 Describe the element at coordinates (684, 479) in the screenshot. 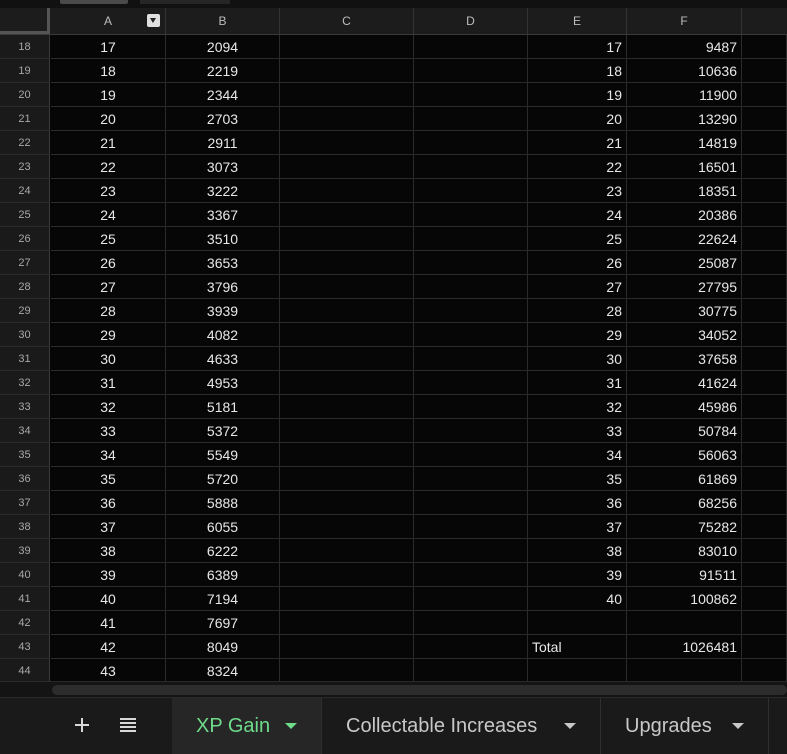

I see `cell-f: 61869` at that location.